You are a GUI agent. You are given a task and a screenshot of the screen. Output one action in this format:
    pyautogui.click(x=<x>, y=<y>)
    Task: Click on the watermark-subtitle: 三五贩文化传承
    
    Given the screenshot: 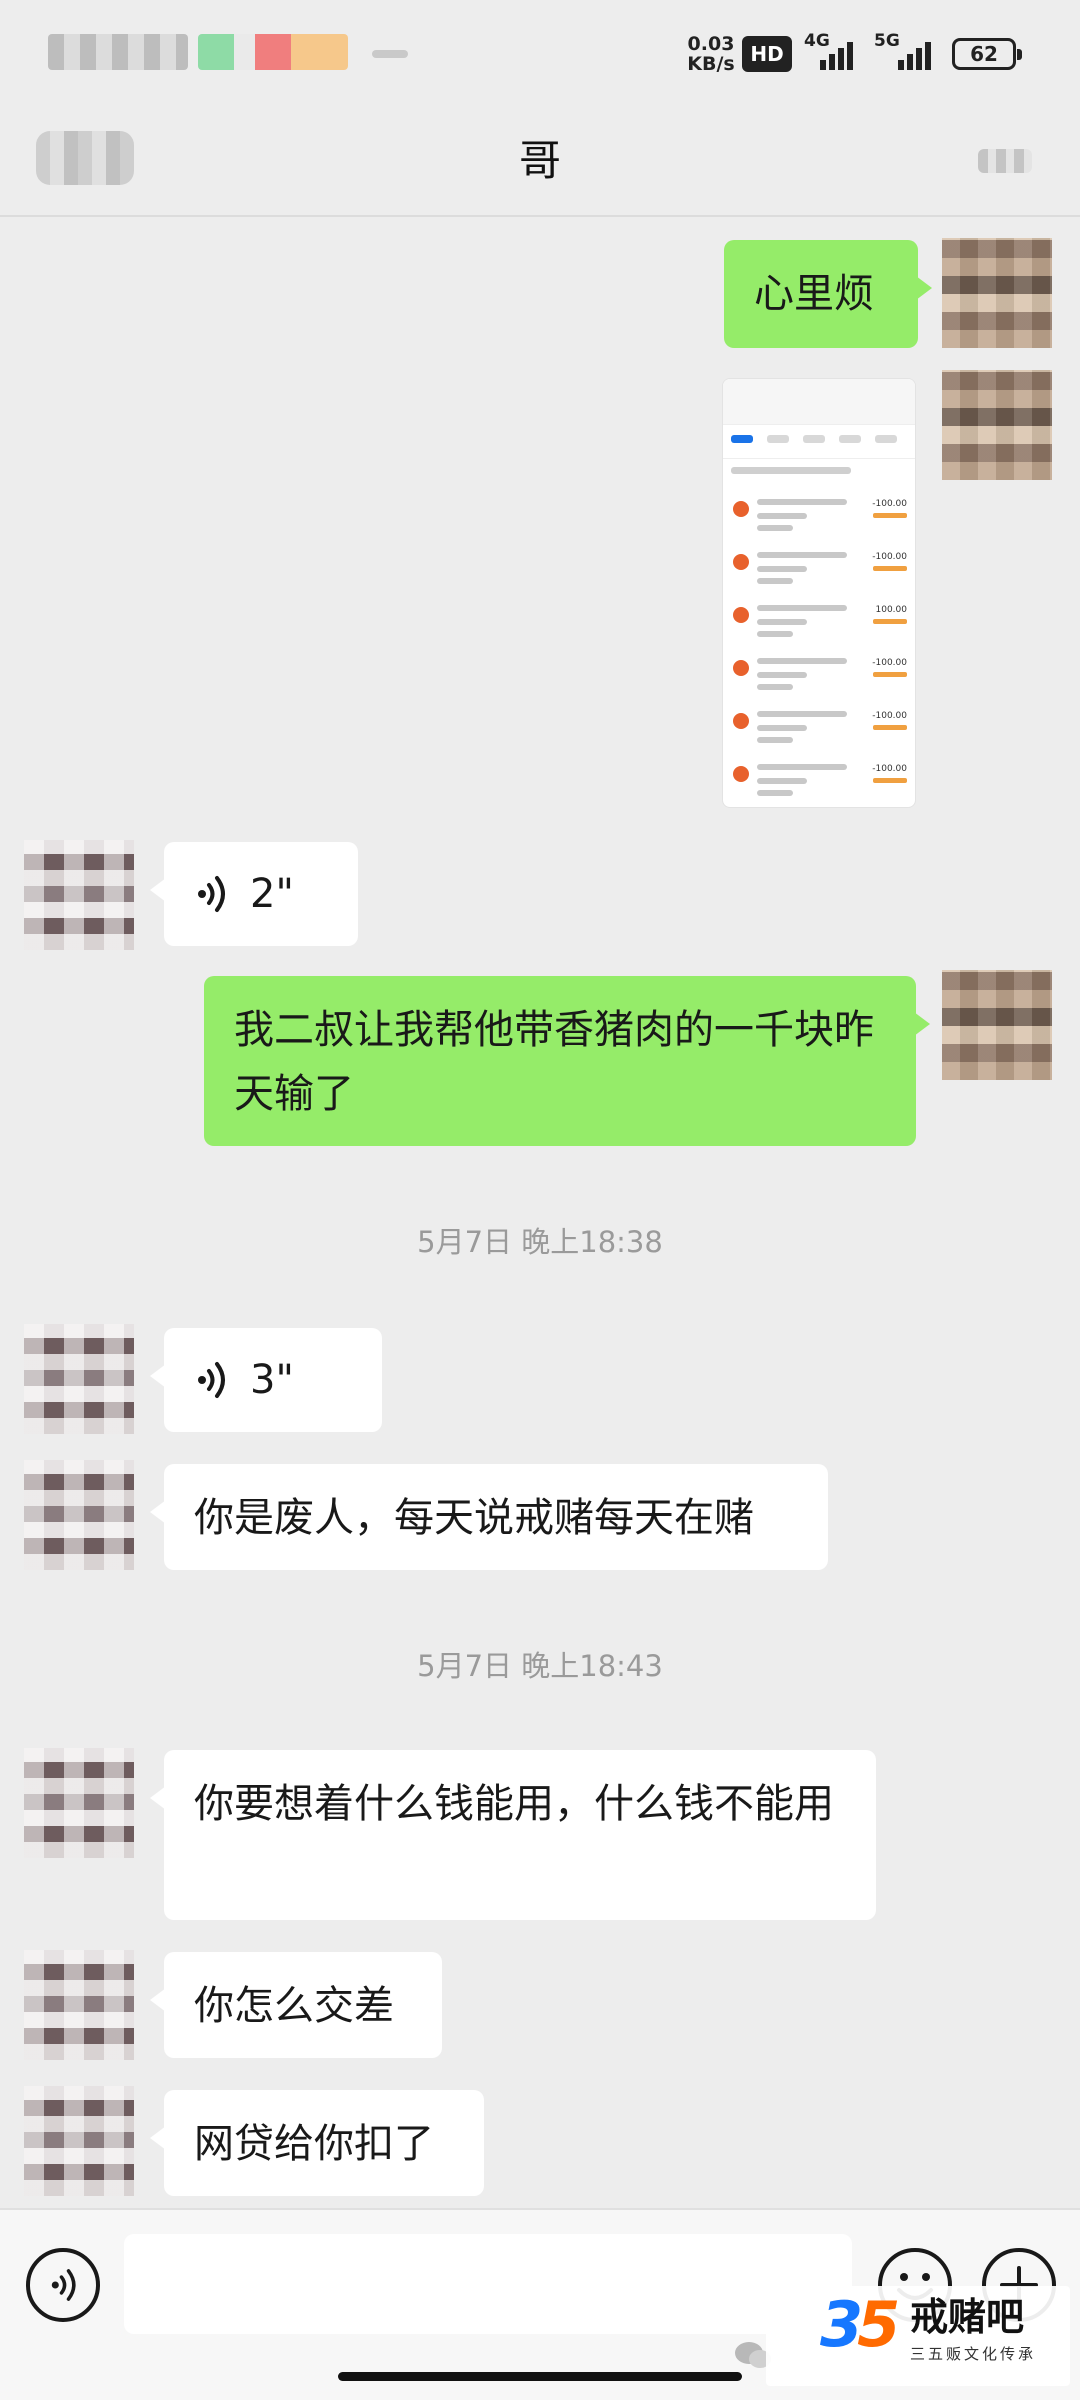 What is the action you would take?
    pyautogui.click(x=973, y=2354)
    